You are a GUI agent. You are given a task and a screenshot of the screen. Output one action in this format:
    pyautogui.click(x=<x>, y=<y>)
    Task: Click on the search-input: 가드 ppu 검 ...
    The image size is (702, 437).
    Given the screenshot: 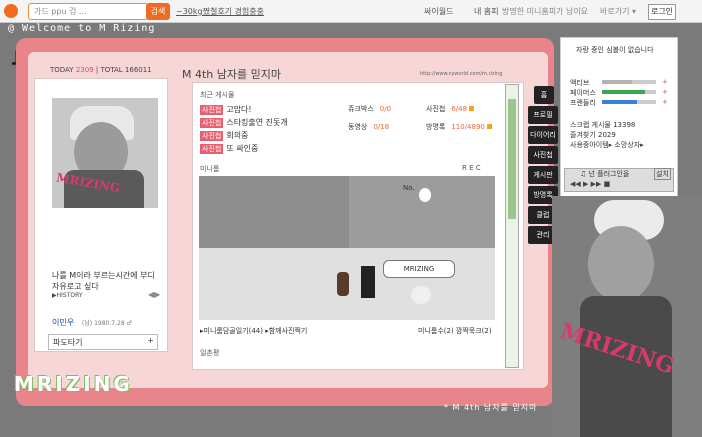 What is the action you would take?
    pyautogui.click(x=88, y=11)
    